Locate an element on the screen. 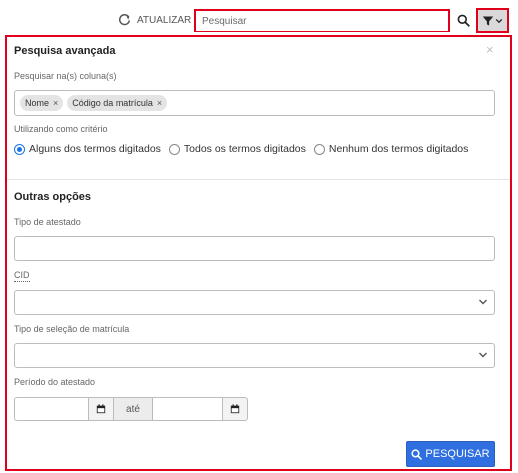 This screenshot has height=473, width=518. column-tag-codigo-matricula: Código da matrícula × is located at coordinates (117, 103).